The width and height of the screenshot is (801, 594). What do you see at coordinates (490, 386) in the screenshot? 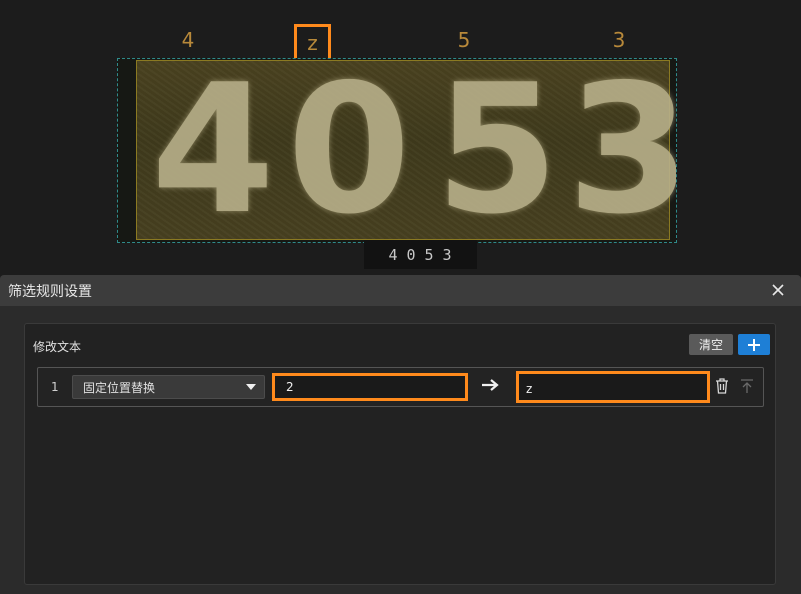
I see `arrow-right-icon` at bounding box center [490, 386].